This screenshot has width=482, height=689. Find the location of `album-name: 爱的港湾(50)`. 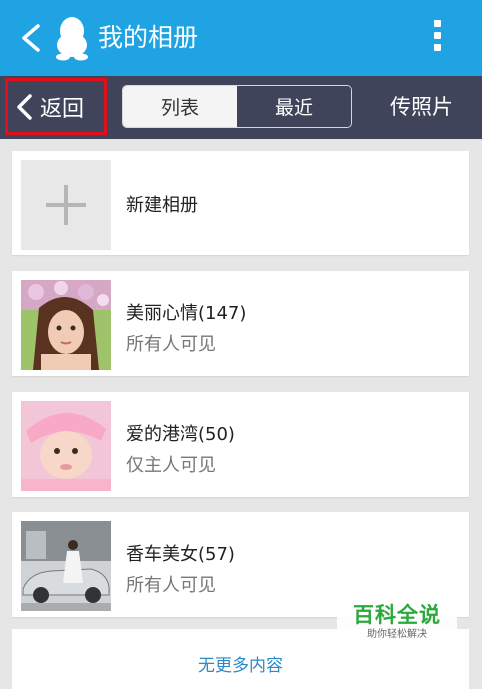

album-name: 爱的港湾(50) is located at coordinates (180, 434).